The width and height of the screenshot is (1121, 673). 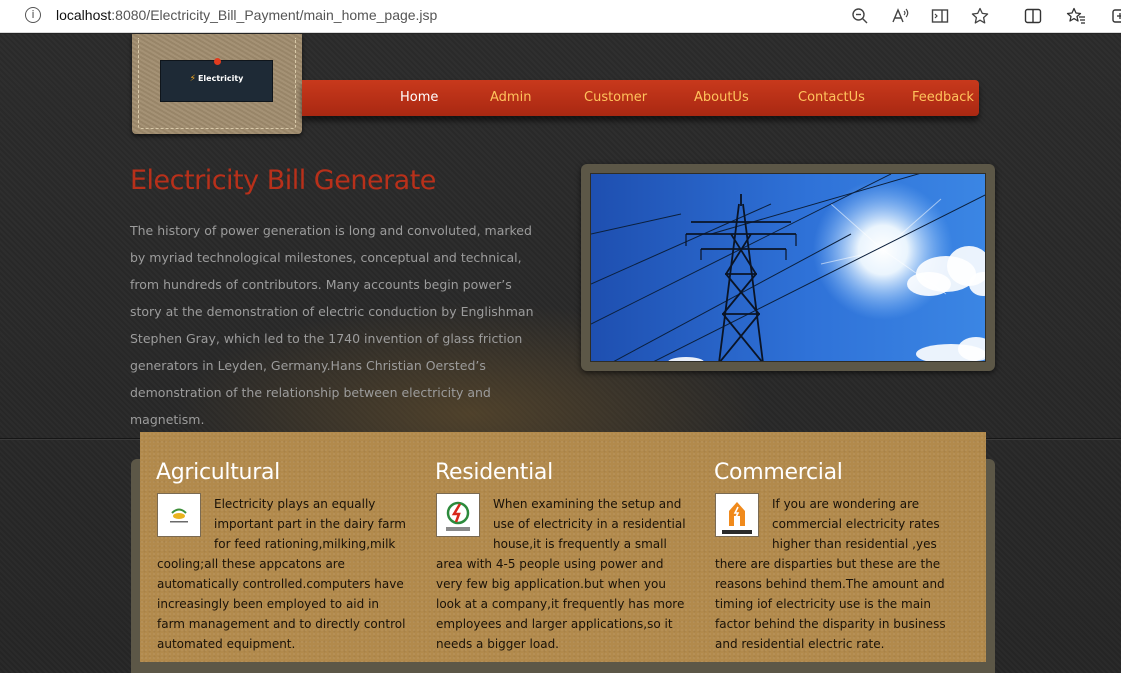 What do you see at coordinates (84, 15) in the screenshot?
I see `url-host: localhost` at bounding box center [84, 15].